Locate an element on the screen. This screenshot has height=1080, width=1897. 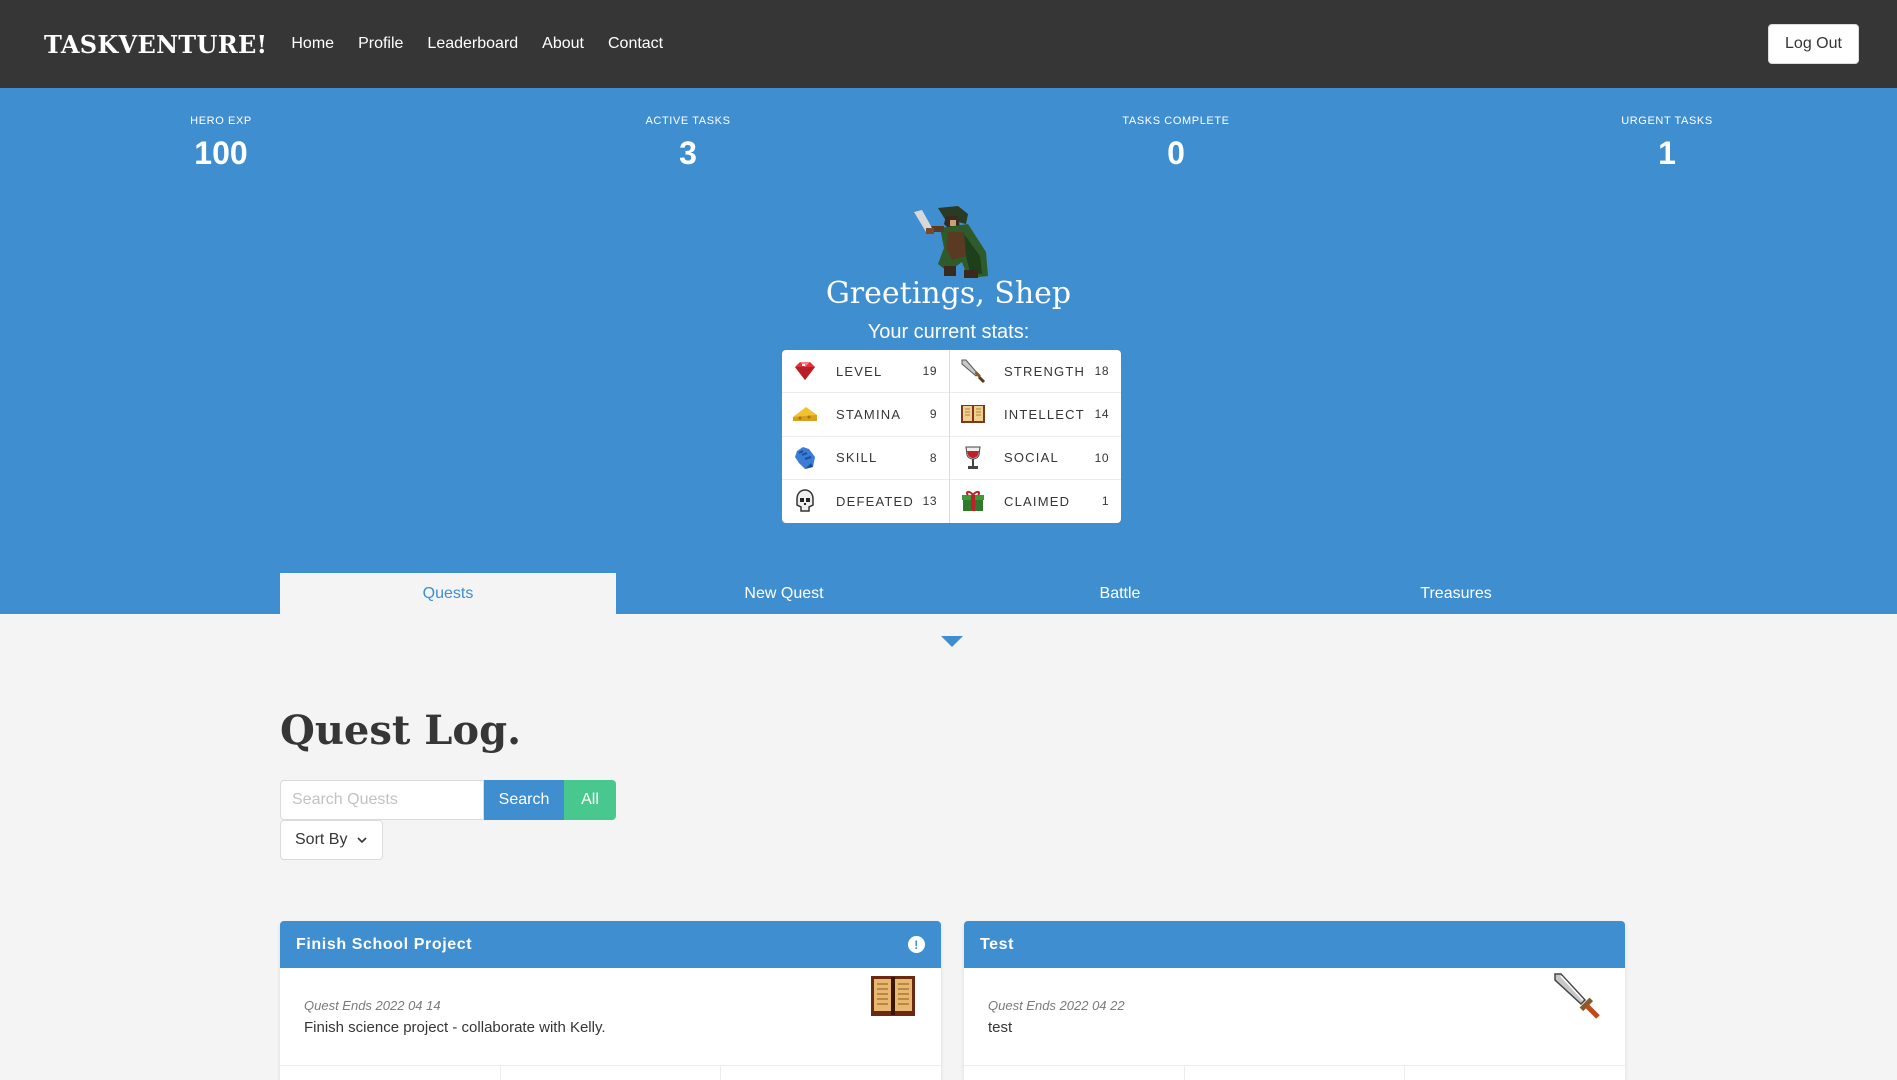
stat-label: DEFEATED is located at coordinates (875, 501).